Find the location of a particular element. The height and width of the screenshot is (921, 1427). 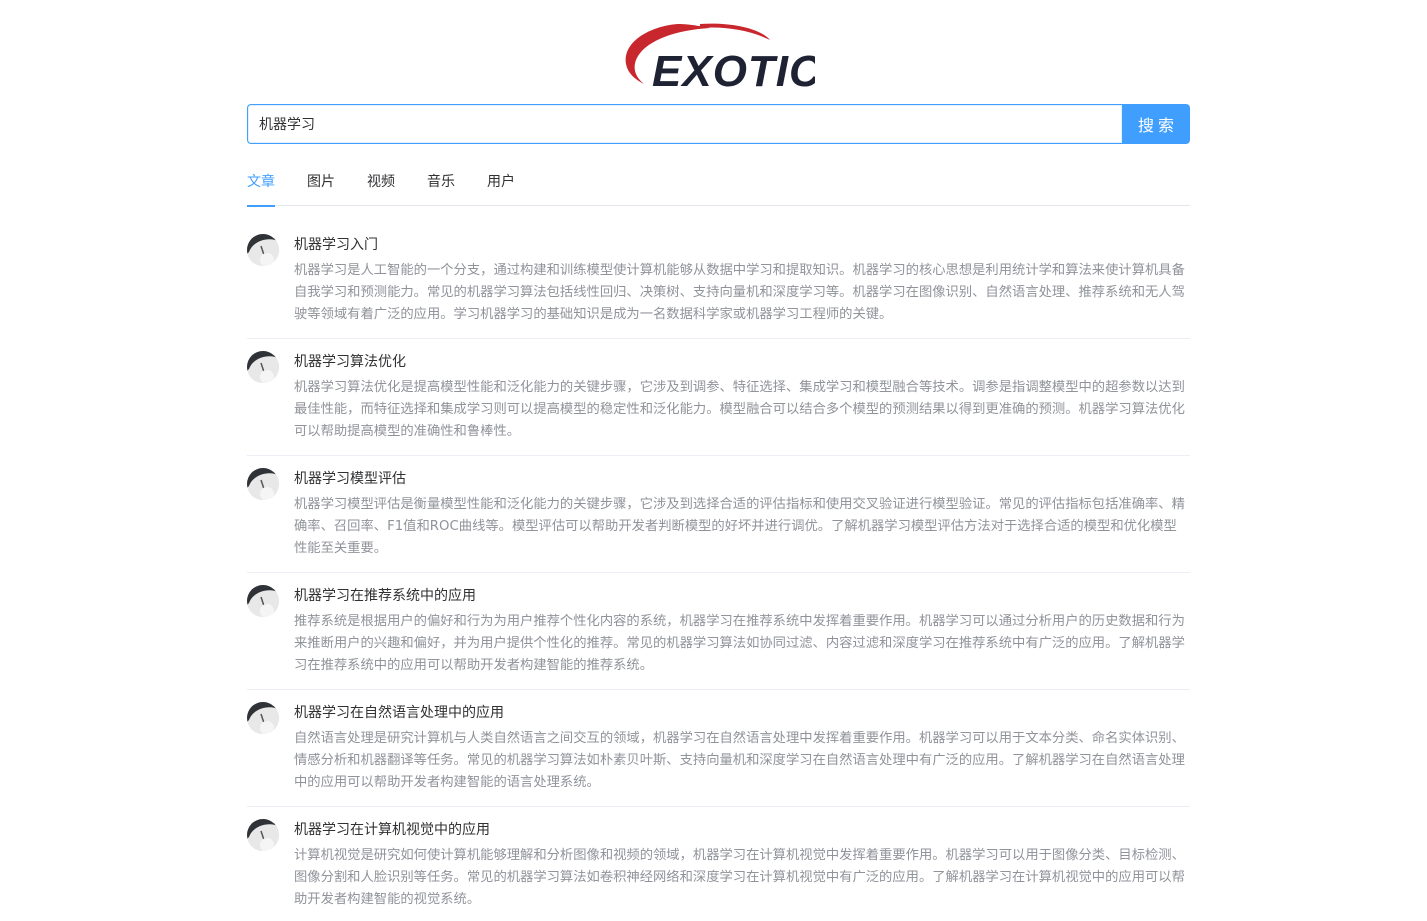

logo-text: EXOTIC is located at coordinates (733, 70).